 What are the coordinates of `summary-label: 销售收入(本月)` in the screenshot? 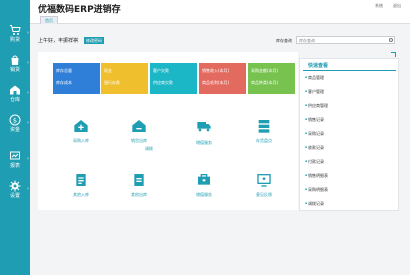 It's located at (216, 70).